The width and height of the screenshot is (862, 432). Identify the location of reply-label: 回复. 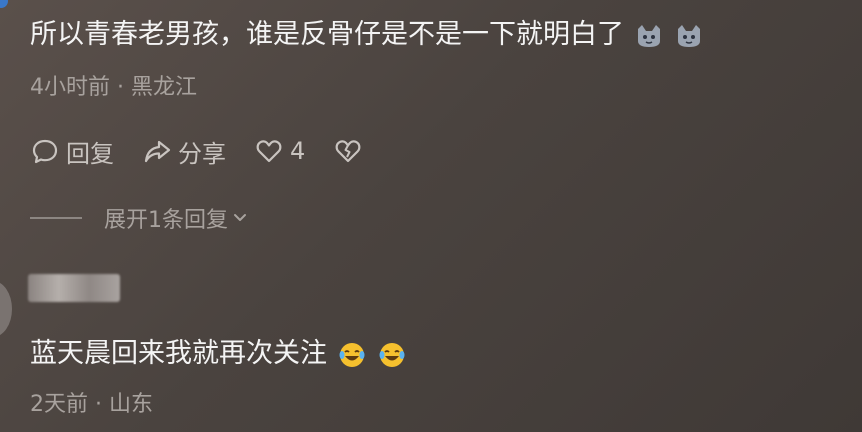
(90, 153).